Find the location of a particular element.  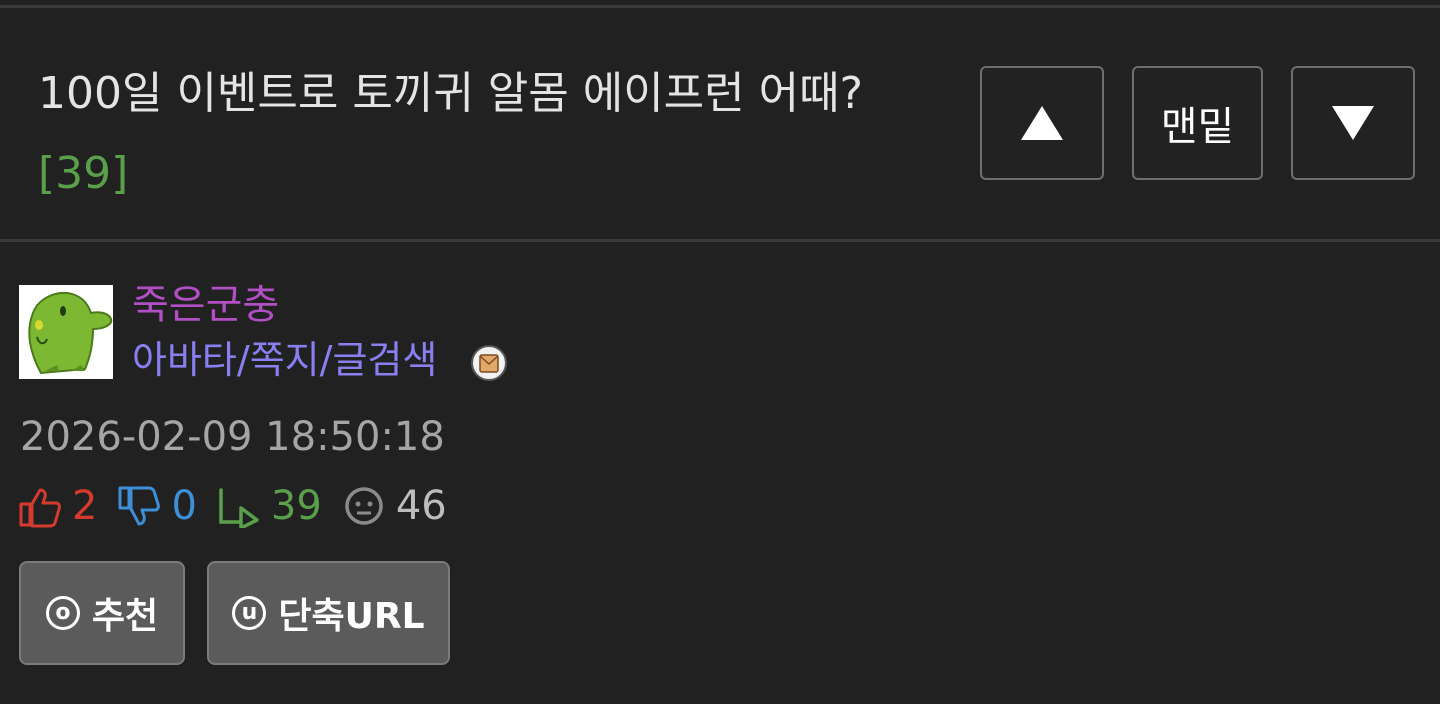

short-url-label: 단축URL is located at coordinates (351, 616).